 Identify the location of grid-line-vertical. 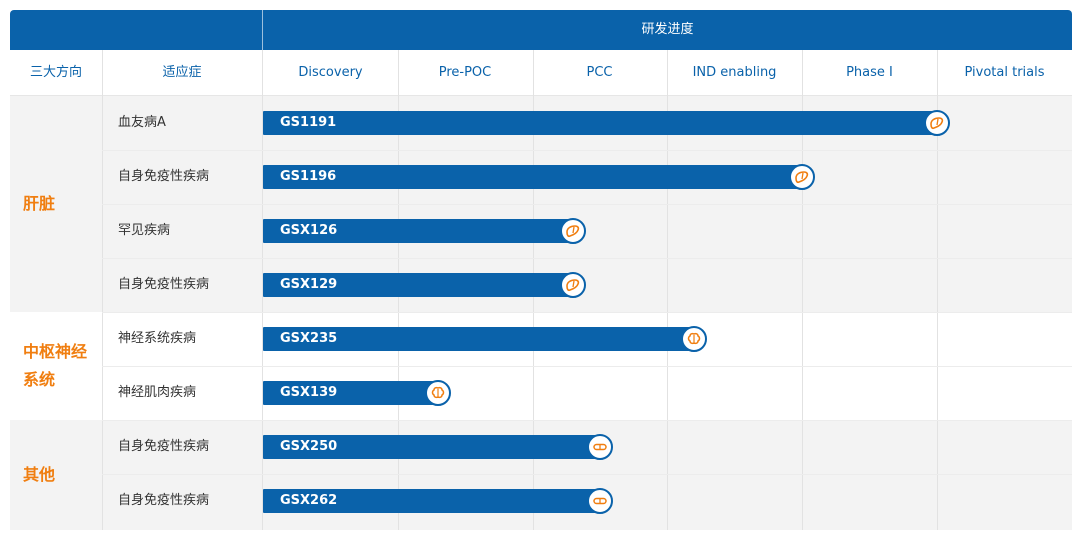
(102, 290).